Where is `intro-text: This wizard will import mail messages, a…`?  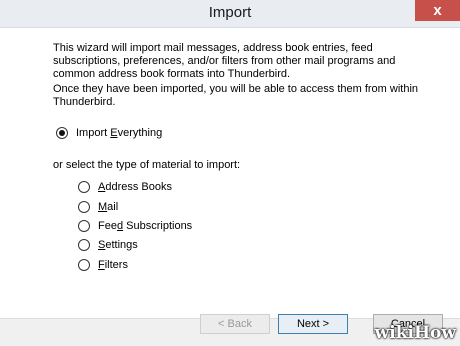 intro-text: This wizard will import mail messages, a… is located at coordinates (224, 61).